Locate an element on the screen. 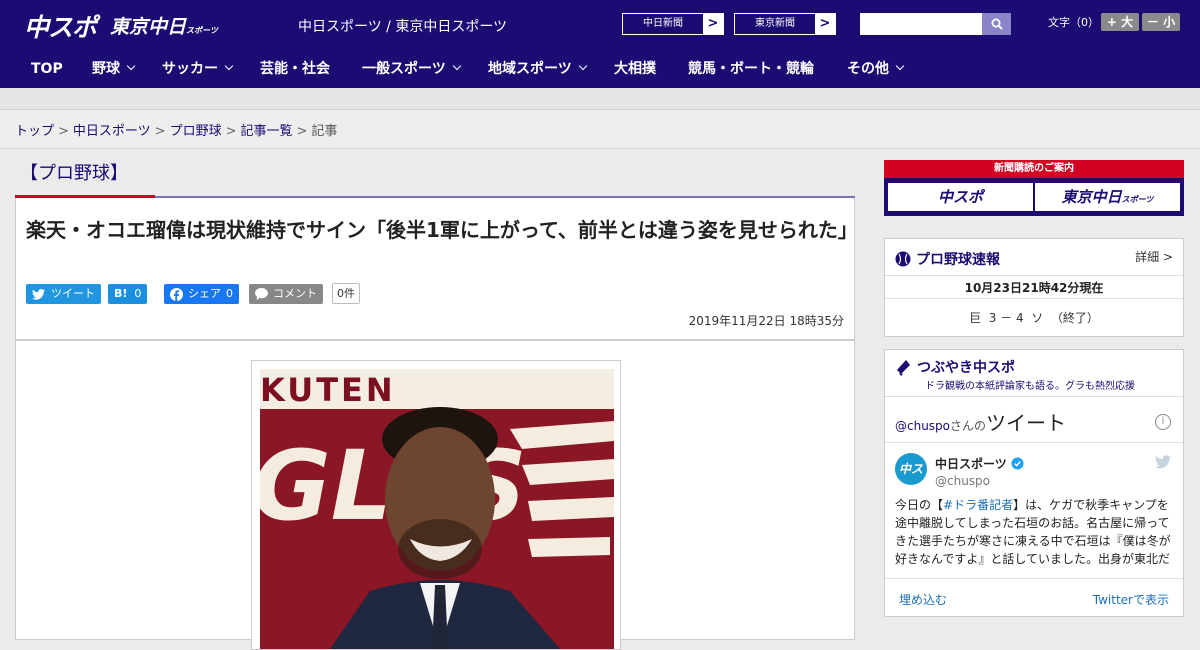 This screenshot has width=1200, height=650. chunichi-shimbun-link: 中日新聞 > is located at coordinates (673, 24).